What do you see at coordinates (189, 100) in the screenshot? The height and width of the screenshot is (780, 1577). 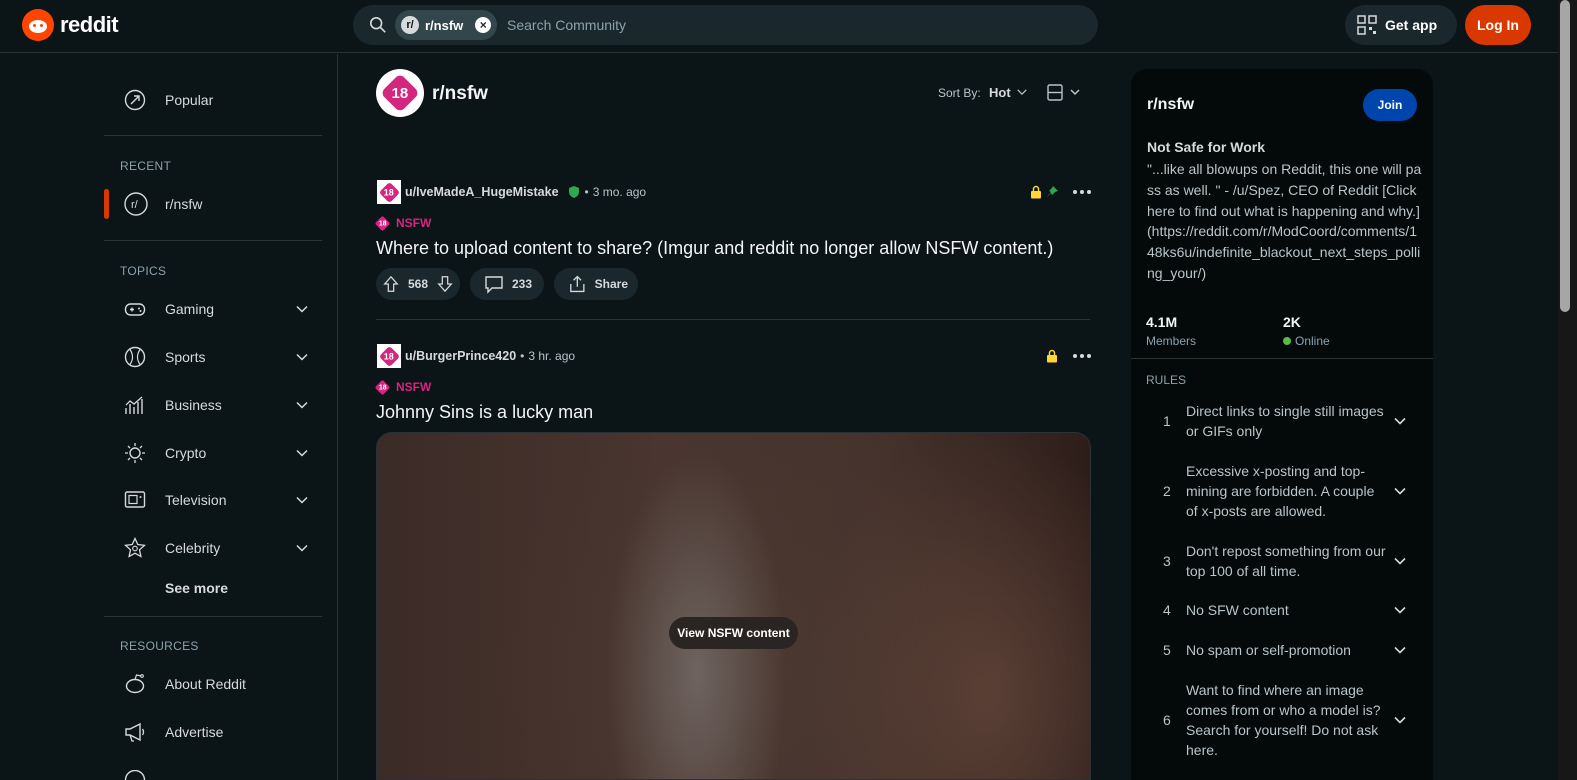 I see `sidebar-item-label: Popular` at bounding box center [189, 100].